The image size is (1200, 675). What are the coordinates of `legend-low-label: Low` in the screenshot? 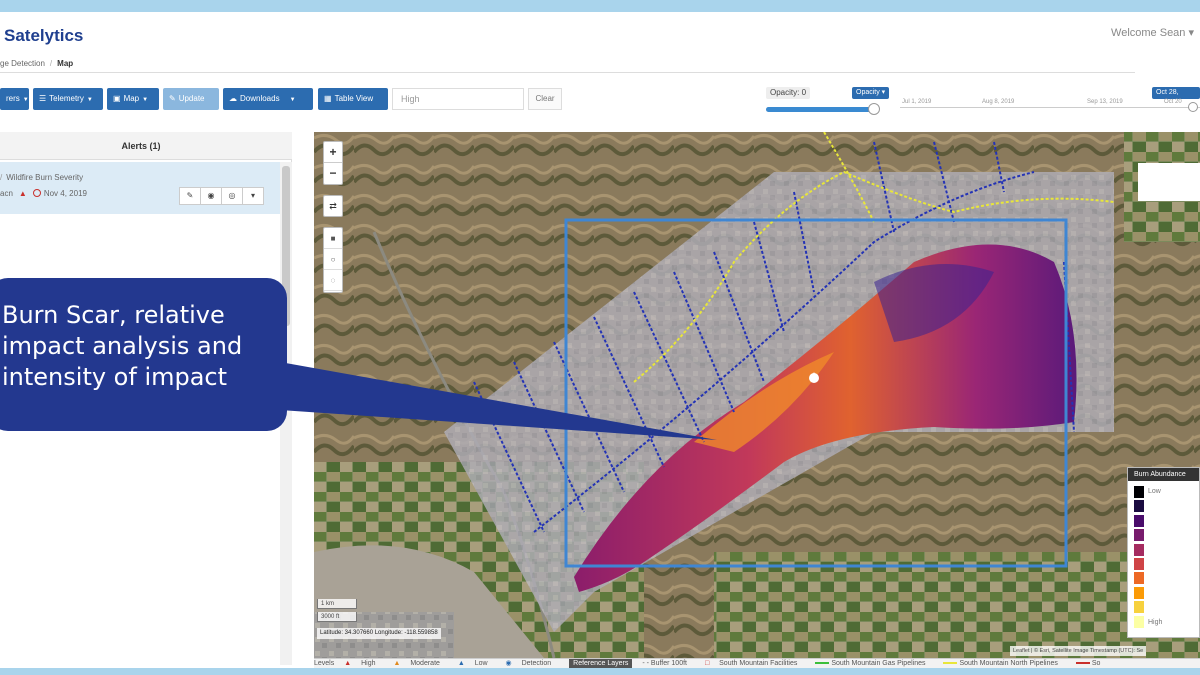 It's located at (1154, 491).